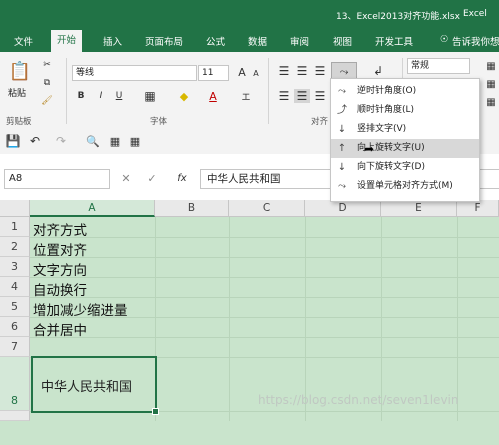 This screenshot has height=445, width=499. I want to click on cut-icon: ✂, so click(47, 65).